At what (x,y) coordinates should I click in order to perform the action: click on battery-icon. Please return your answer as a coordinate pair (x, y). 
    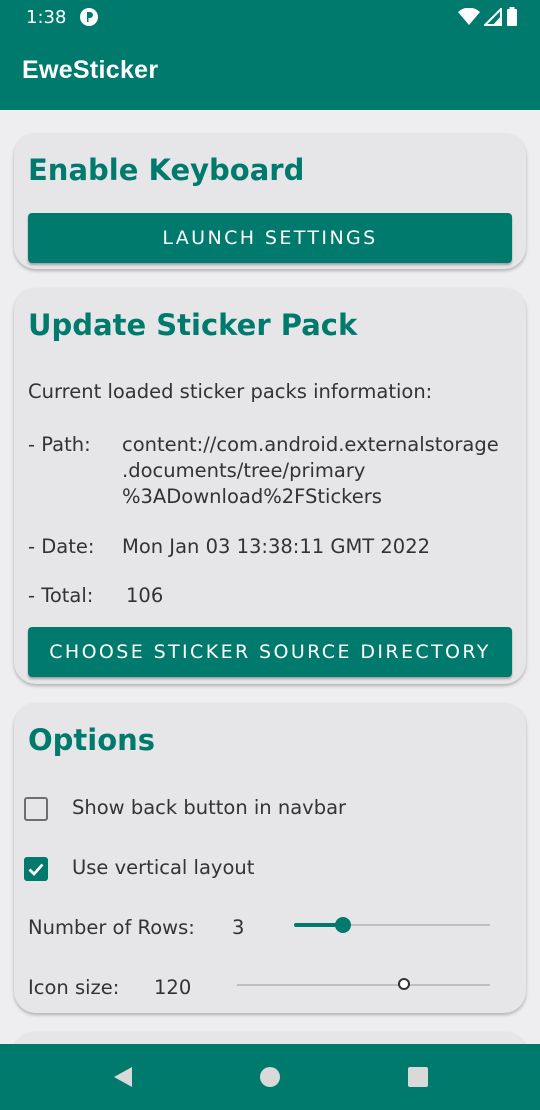
    Looking at the image, I should click on (512, 16).